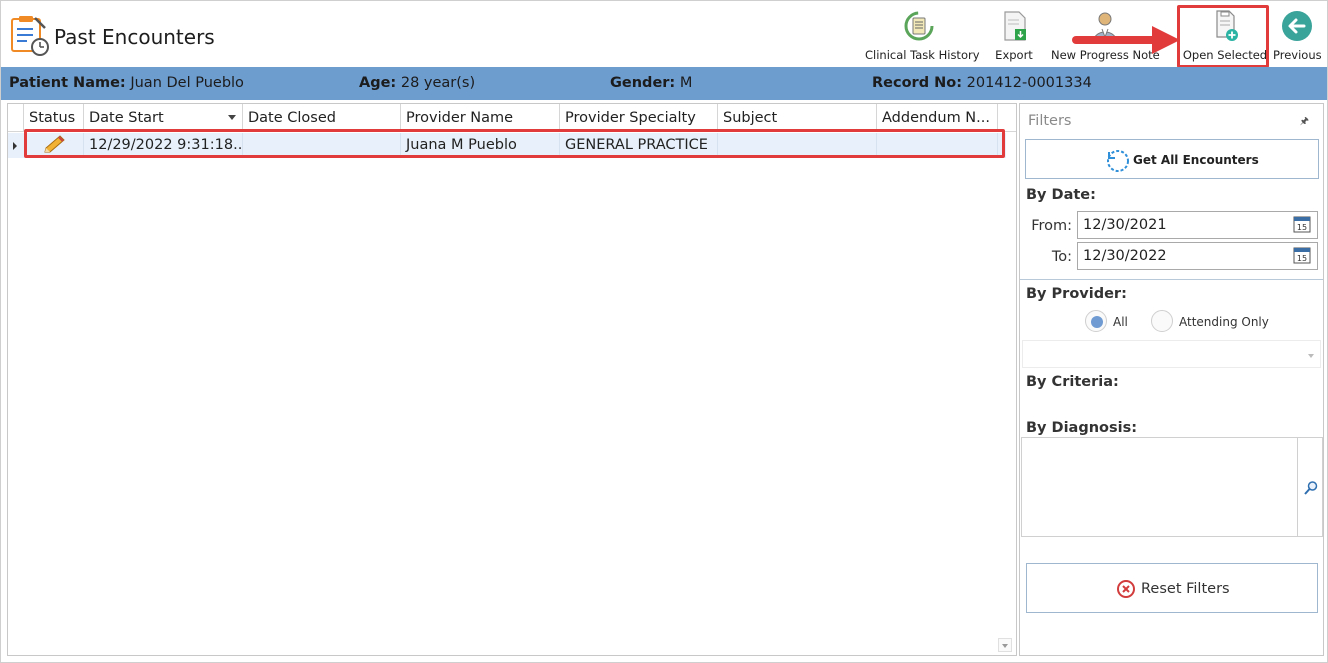  I want to click on divider, so click(1171, 279).